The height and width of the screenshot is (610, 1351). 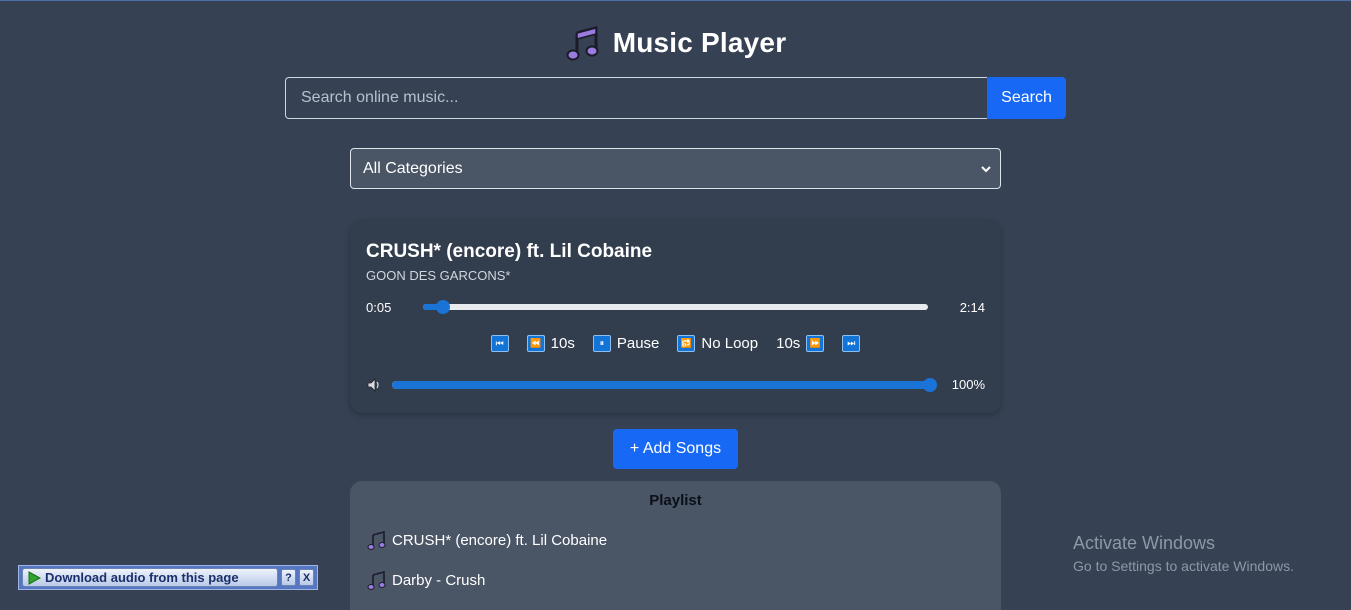 I want to click on close-button: X, so click(x=306, y=577).